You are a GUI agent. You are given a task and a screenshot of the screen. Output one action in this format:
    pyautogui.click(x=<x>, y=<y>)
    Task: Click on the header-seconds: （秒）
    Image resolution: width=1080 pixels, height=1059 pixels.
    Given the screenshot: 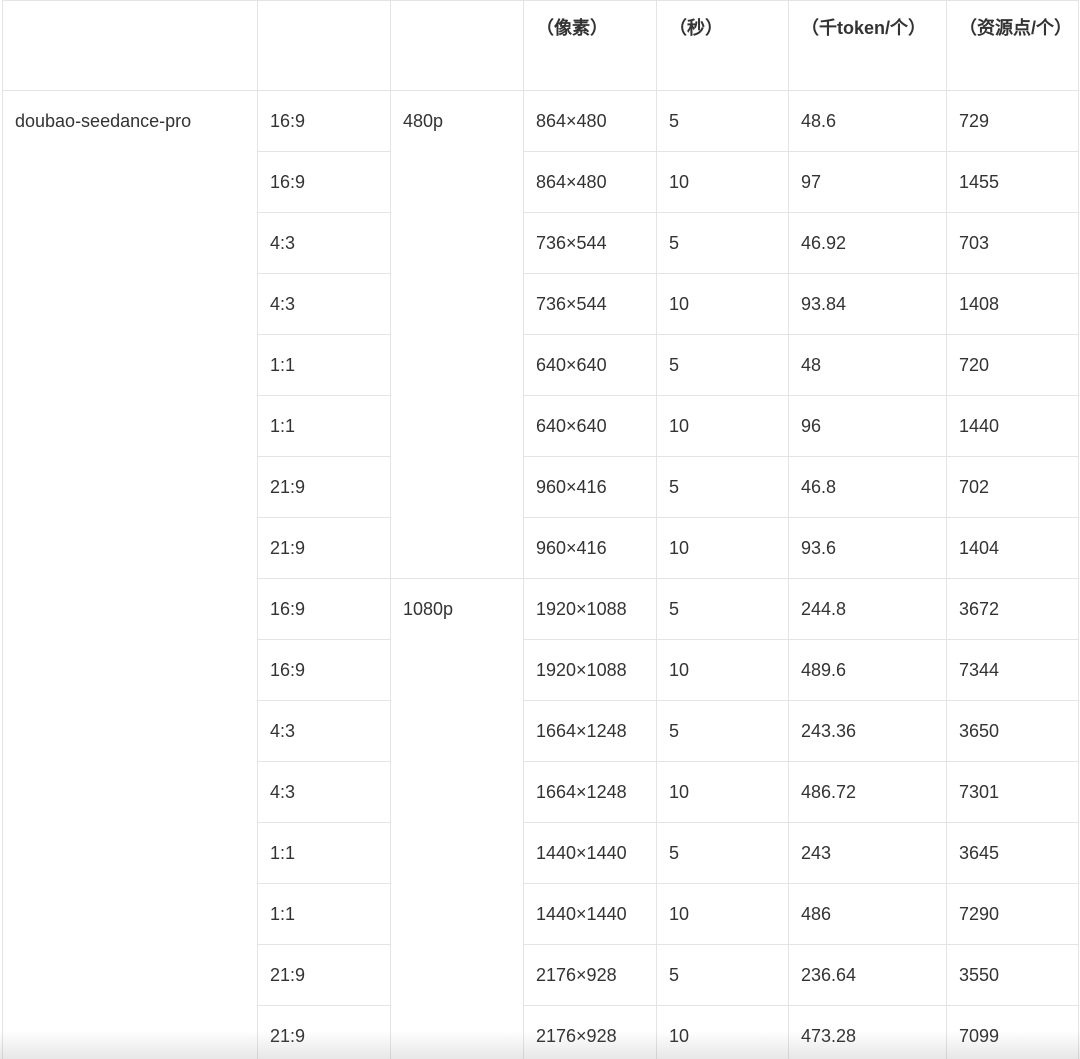 What is the action you would take?
    pyautogui.click(x=722, y=45)
    